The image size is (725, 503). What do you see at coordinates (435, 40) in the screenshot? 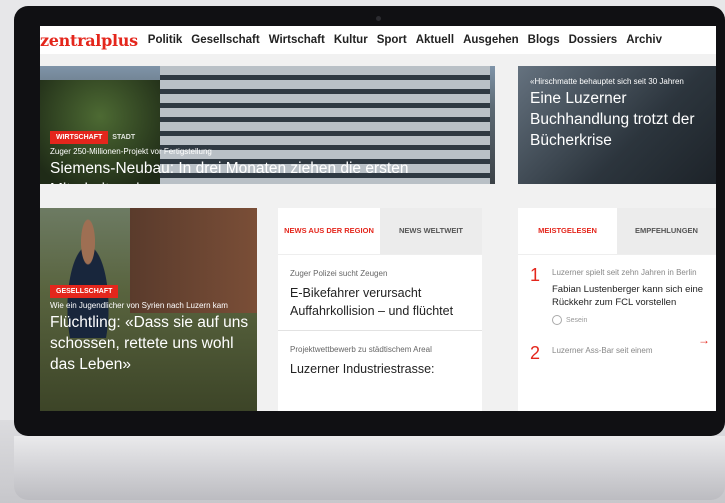
I see `nav-item-aktuell: Aktuell` at bounding box center [435, 40].